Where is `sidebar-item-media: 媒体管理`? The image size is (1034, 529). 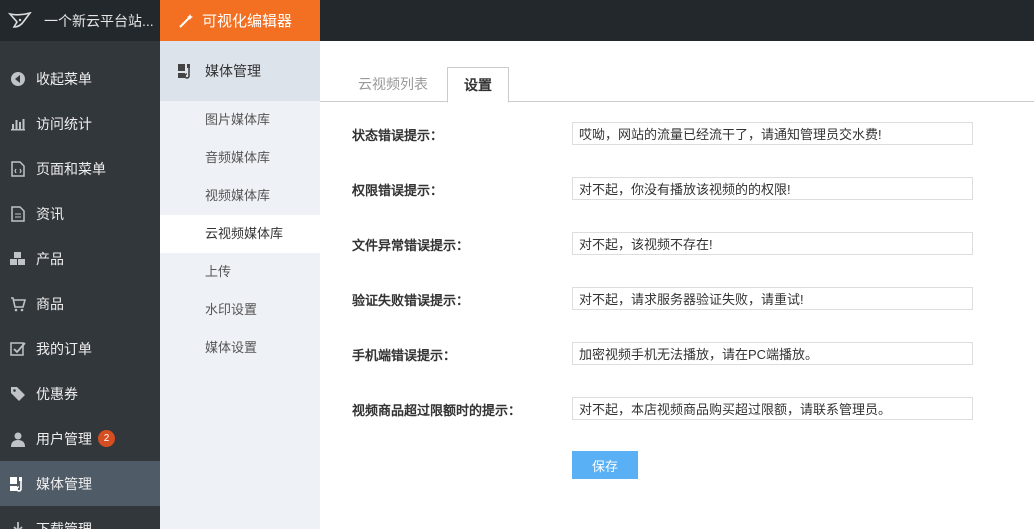 sidebar-item-media: 媒体管理 is located at coordinates (80, 483).